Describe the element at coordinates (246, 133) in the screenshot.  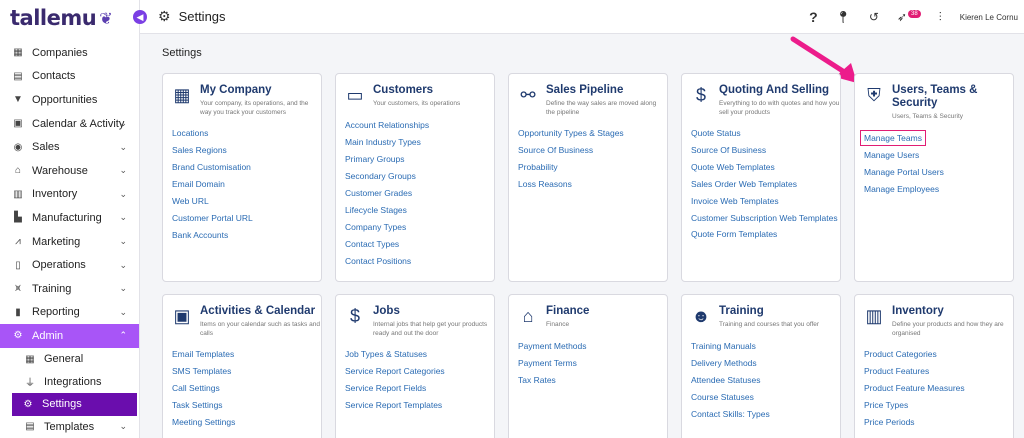
I see `settings-link: Locations` at that location.